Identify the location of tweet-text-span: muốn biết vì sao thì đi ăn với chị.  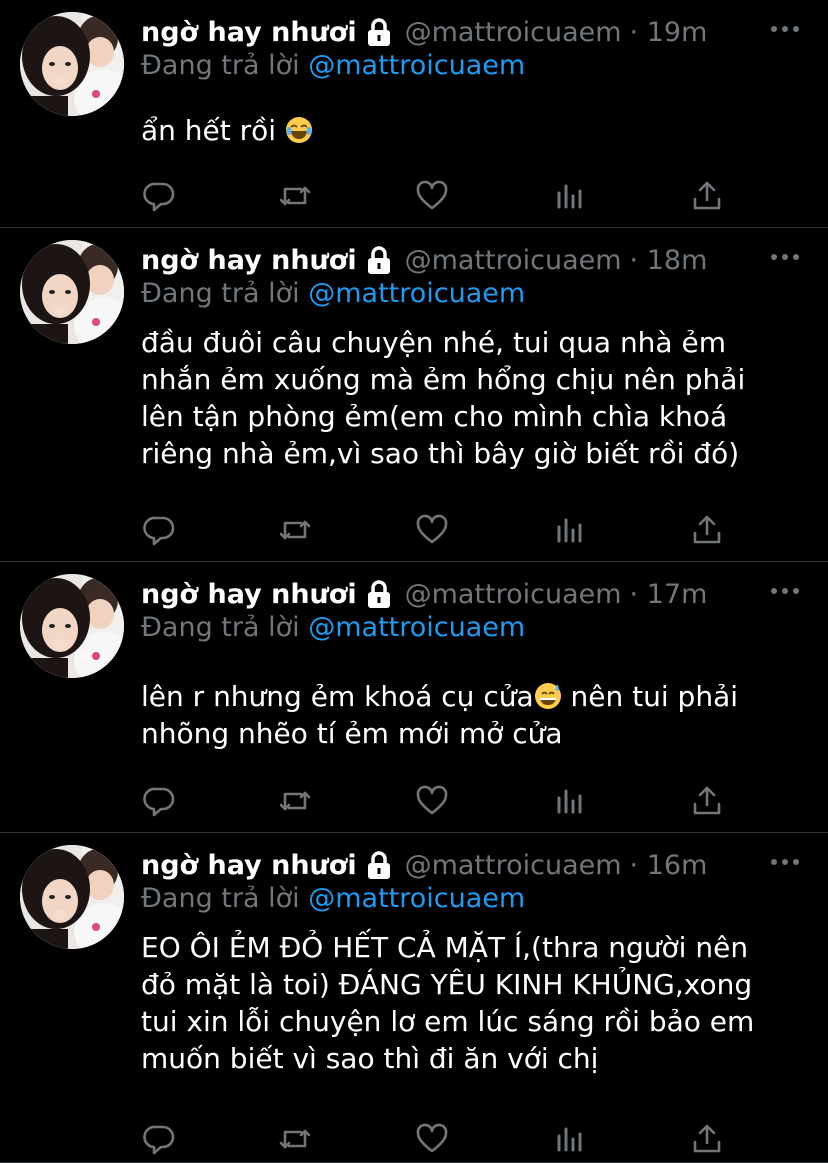
(370, 1058).